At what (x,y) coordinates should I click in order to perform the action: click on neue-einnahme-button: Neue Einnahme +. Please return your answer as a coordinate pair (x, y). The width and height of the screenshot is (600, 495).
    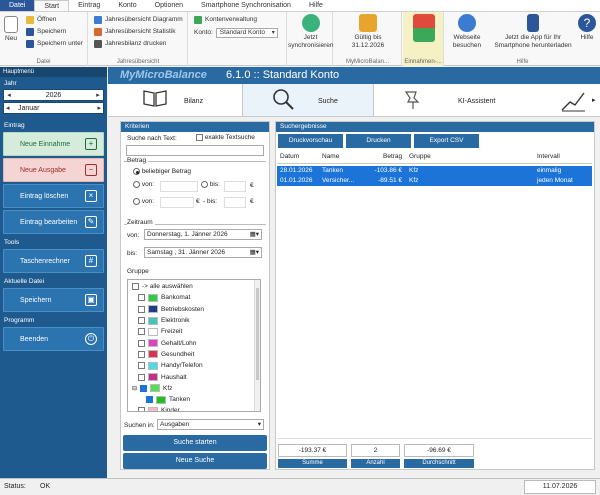
    Looking at the image, I should click on (53, 144).